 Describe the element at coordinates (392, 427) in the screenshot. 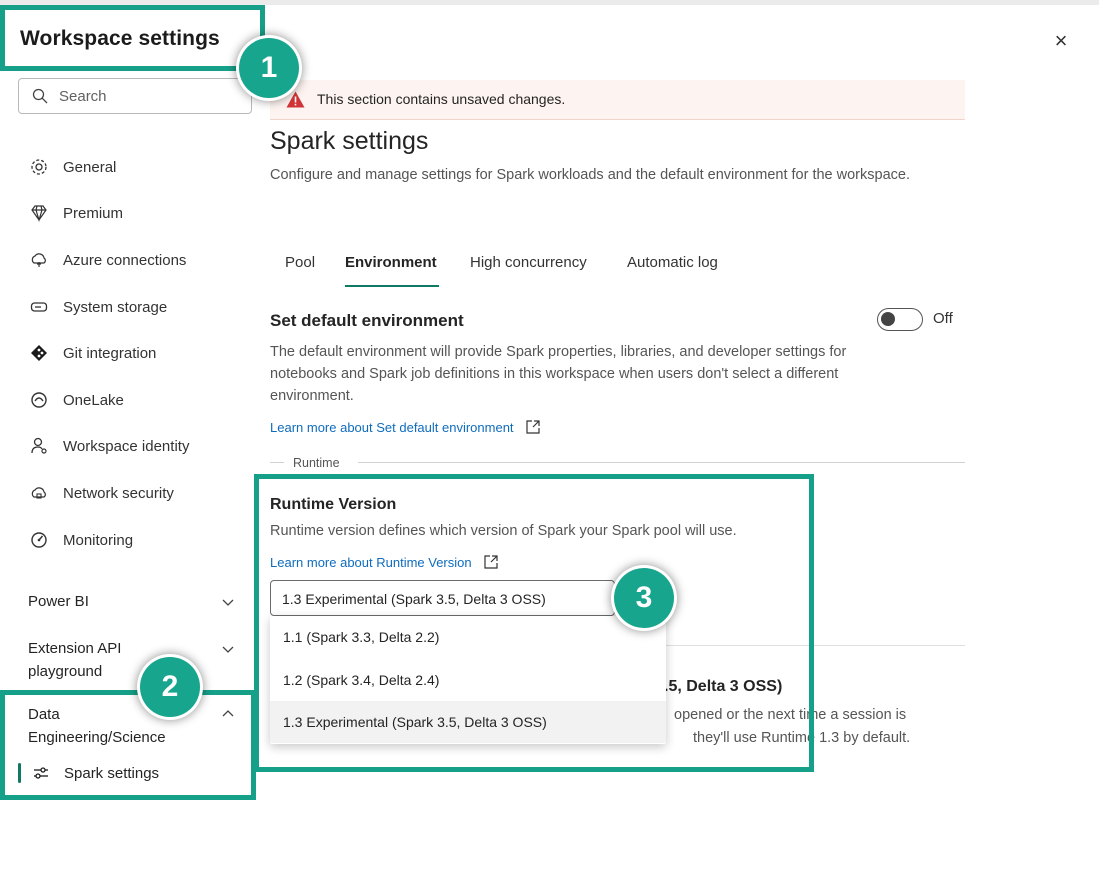

I see `link-text: Learn more about Set default environment` at that location.